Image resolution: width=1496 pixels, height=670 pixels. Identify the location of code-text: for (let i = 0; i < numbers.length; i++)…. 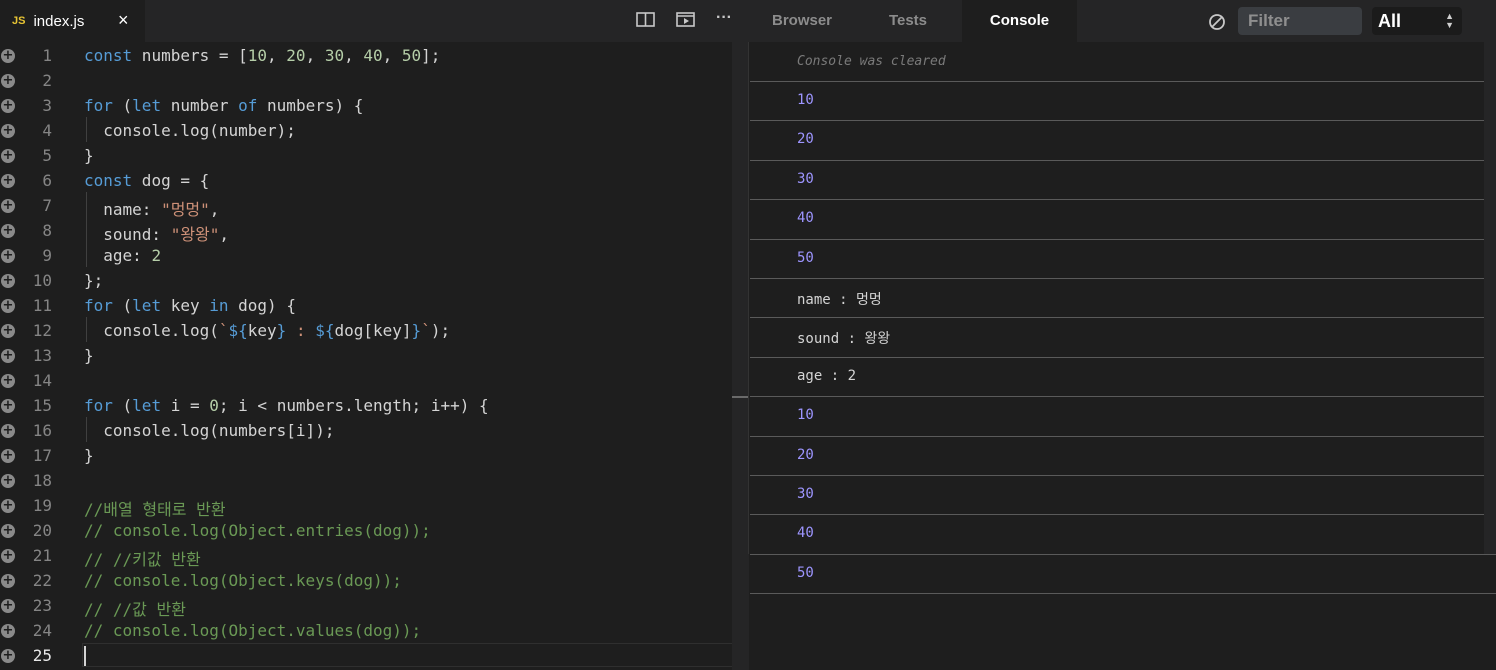
(286, 405).